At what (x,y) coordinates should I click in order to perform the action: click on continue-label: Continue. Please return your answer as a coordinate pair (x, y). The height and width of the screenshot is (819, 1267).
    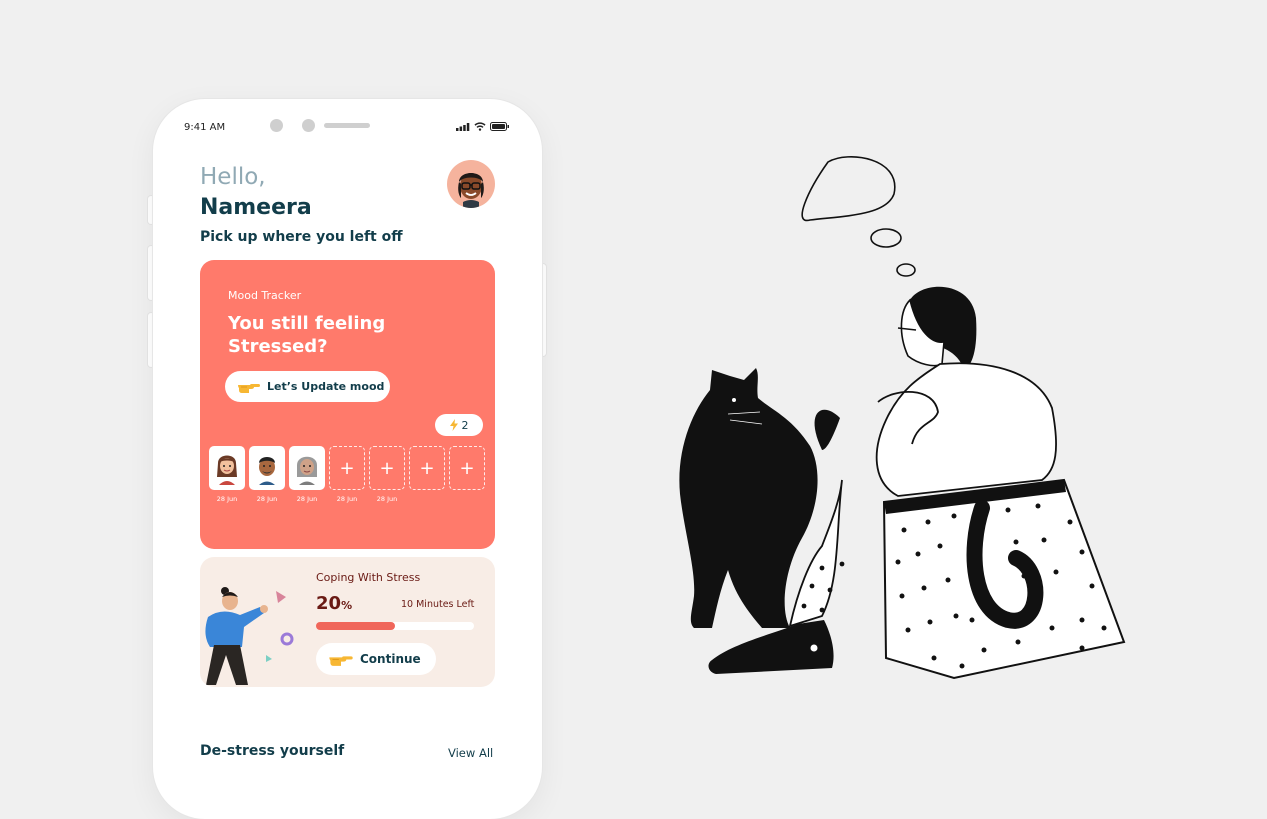
    Looking at the image, I should click on (390, 659).